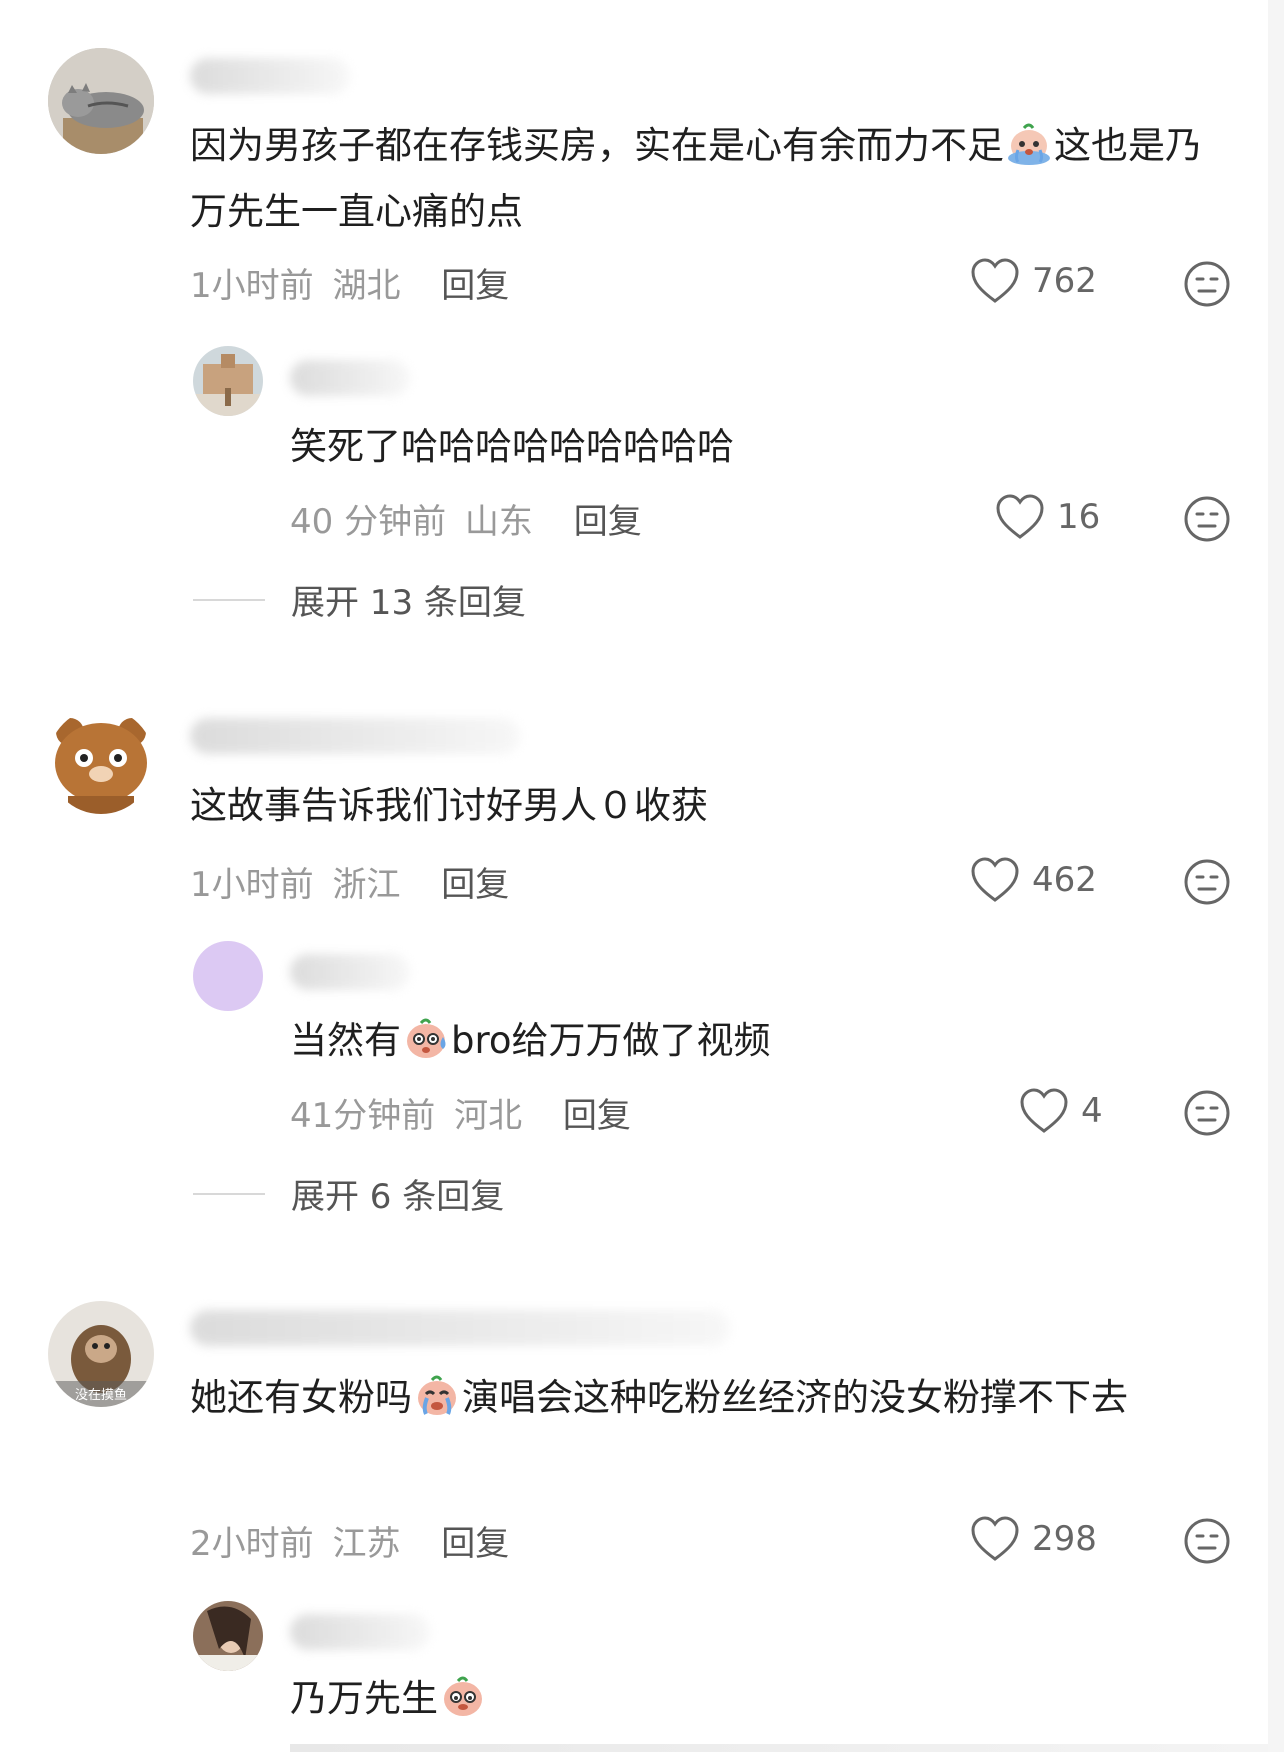 The height and width of the screenshot is (1752, 1284). I want to click on comment-text: 她还有女粉吗 演唱会这种吃粉丝经济的没女粉撑不下去, so click(700, 1398).